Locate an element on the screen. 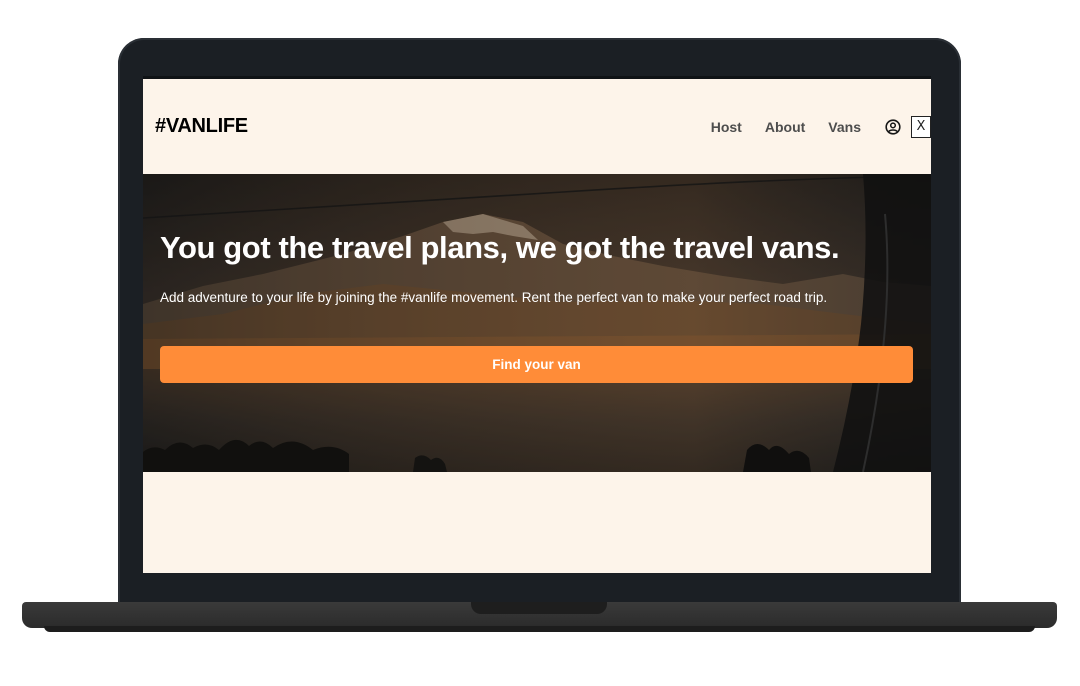 The height and width of the screenshot is (686, 1080). site-header: #VANLIFE Host About Vans X is located at coordinates (537, 126).